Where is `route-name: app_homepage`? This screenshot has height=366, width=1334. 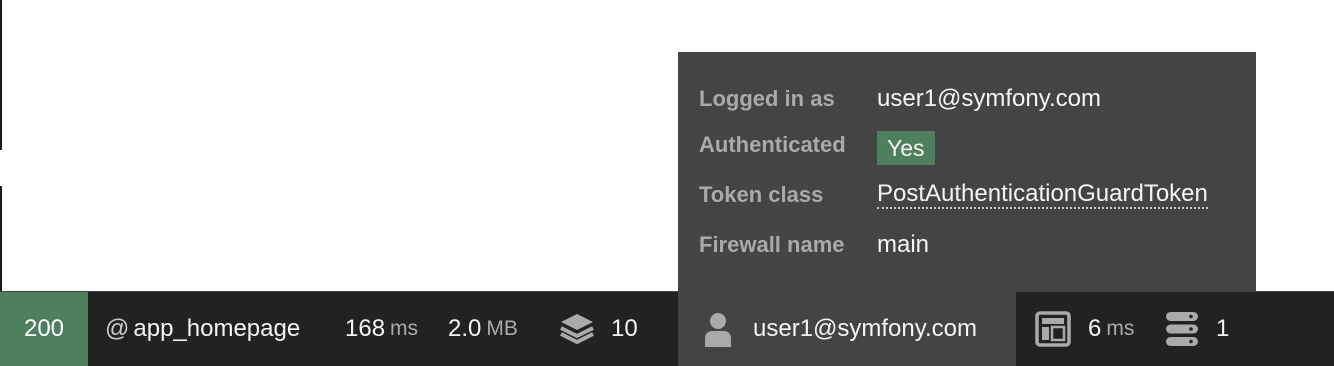
route-name: app_homepage is located at coordinates (217, 328).